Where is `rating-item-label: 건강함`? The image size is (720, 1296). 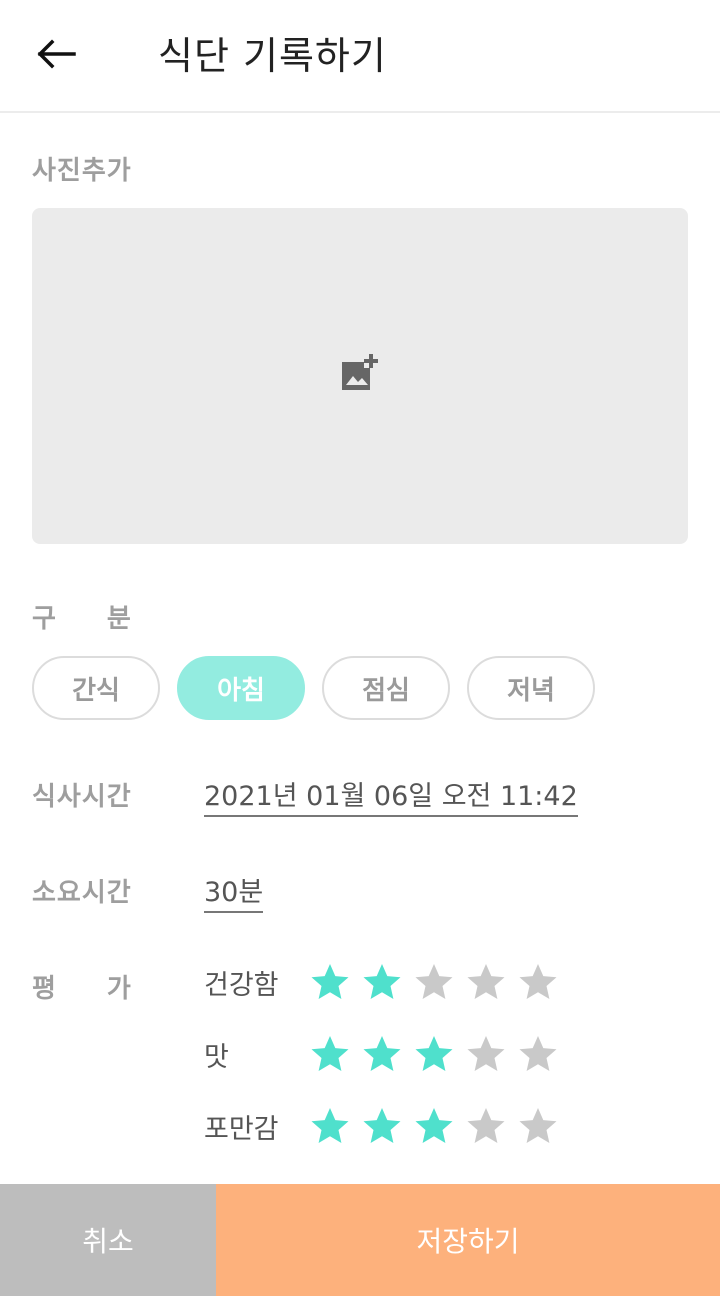 rating-item-label: 건강함 is located at coordinates (241, 985).